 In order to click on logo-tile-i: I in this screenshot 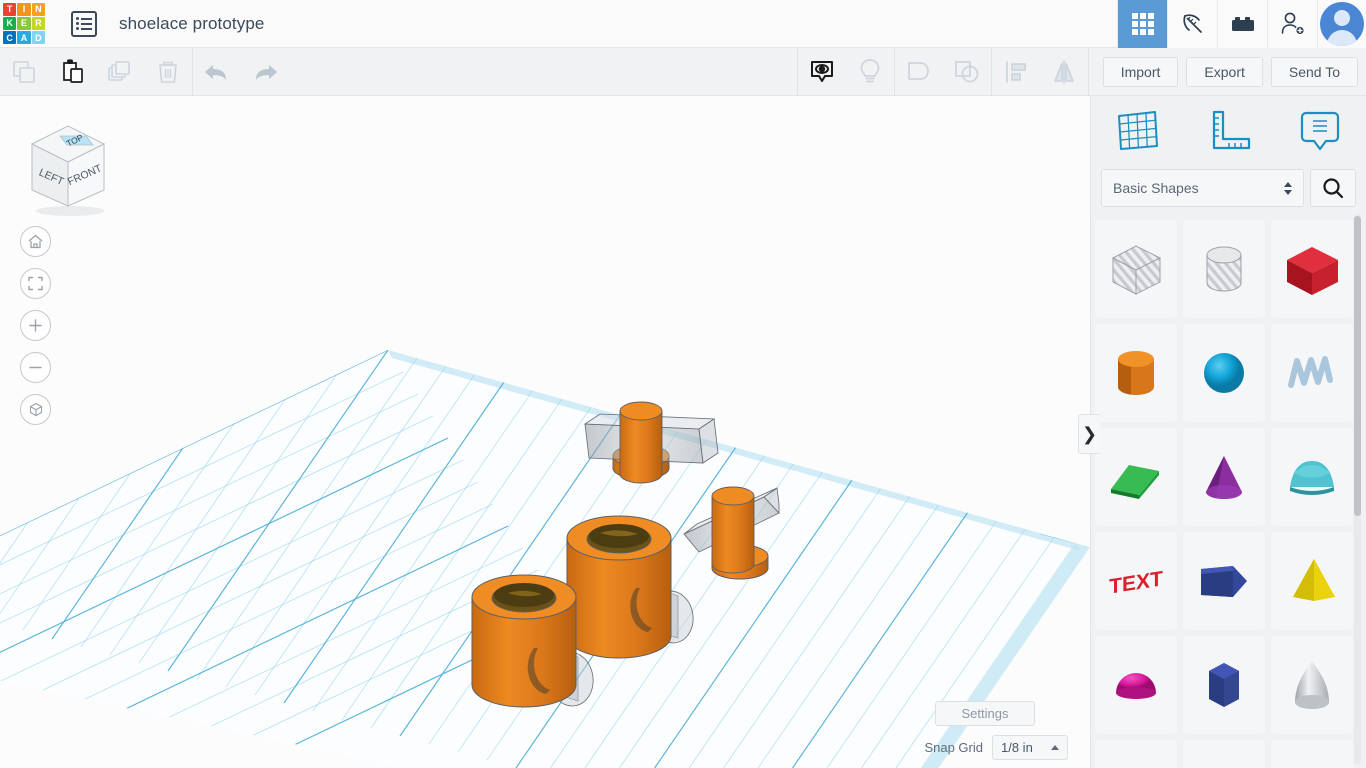, I will do `click(24, 9)`.